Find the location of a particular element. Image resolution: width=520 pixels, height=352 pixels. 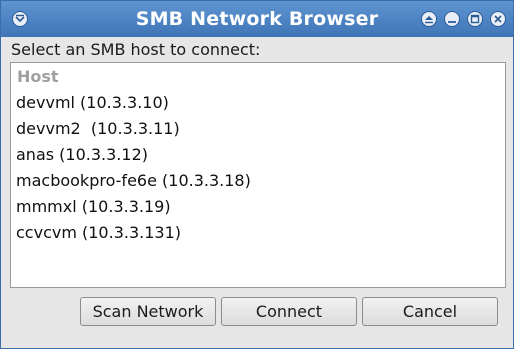

host-list-item: macbookpro-fe6e (10.3.3.18) is located at coordinates (133, 180).